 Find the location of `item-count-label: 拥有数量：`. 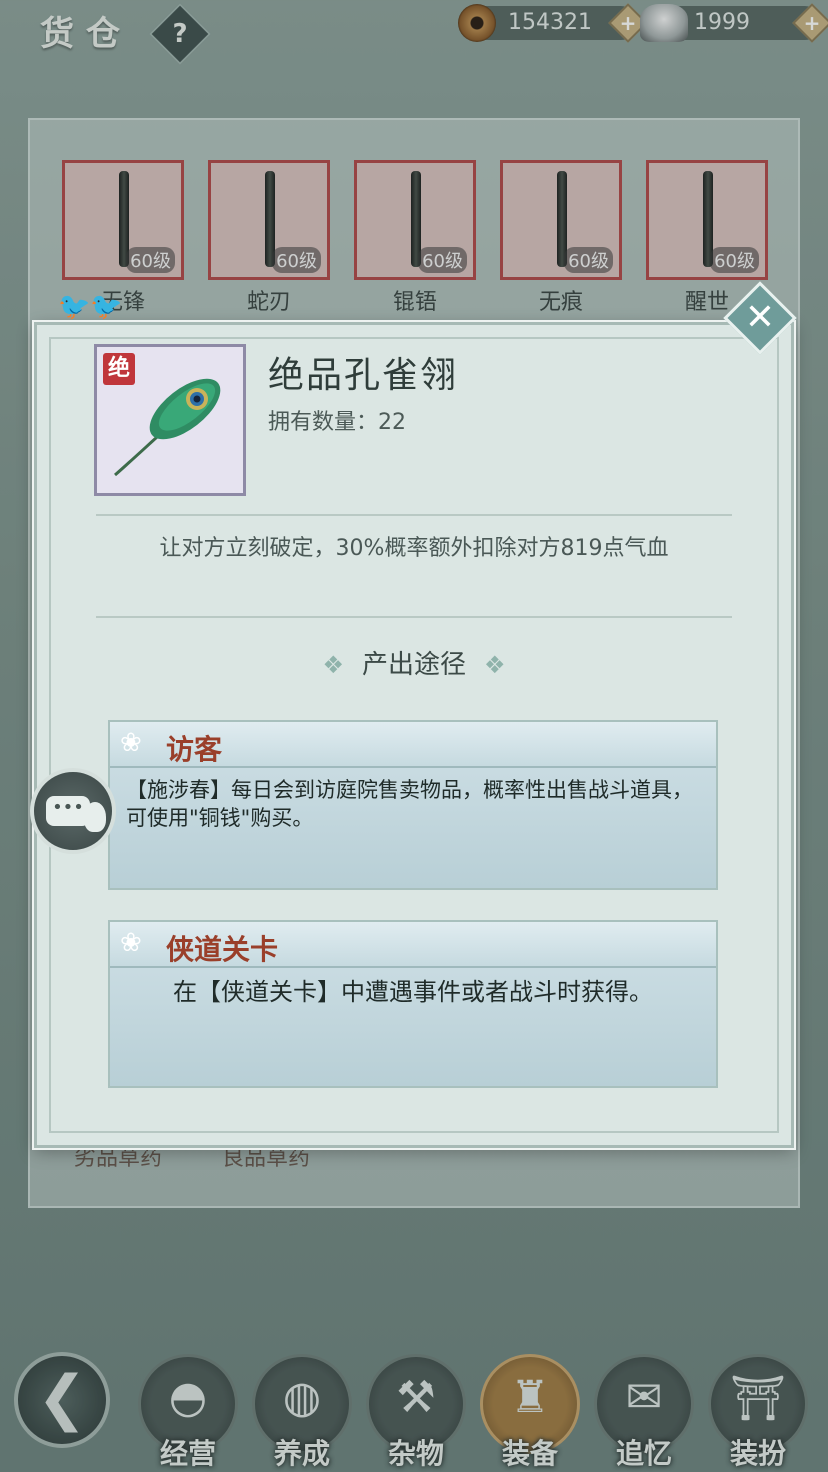

item-count-label: 拥有数量： is located at coordinates (323, 422).